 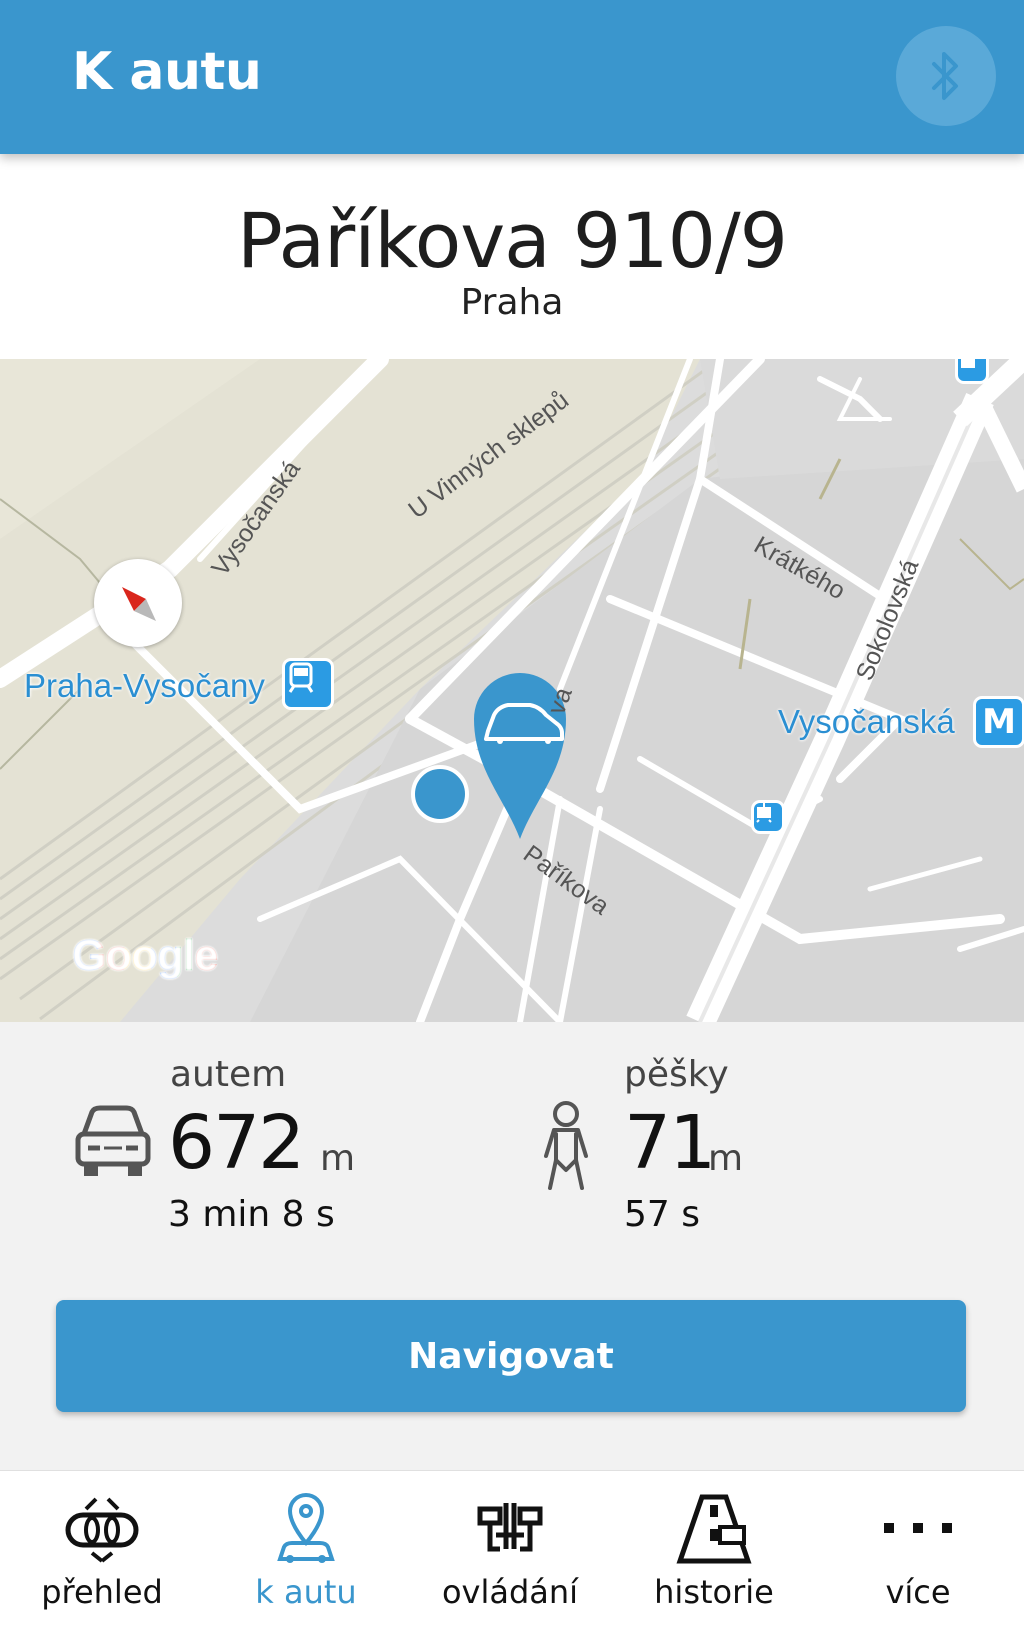 What do you see at coordinates (308, 684) in the screenshot?
I see `train-station-icon` at bounding box center [308, 684].